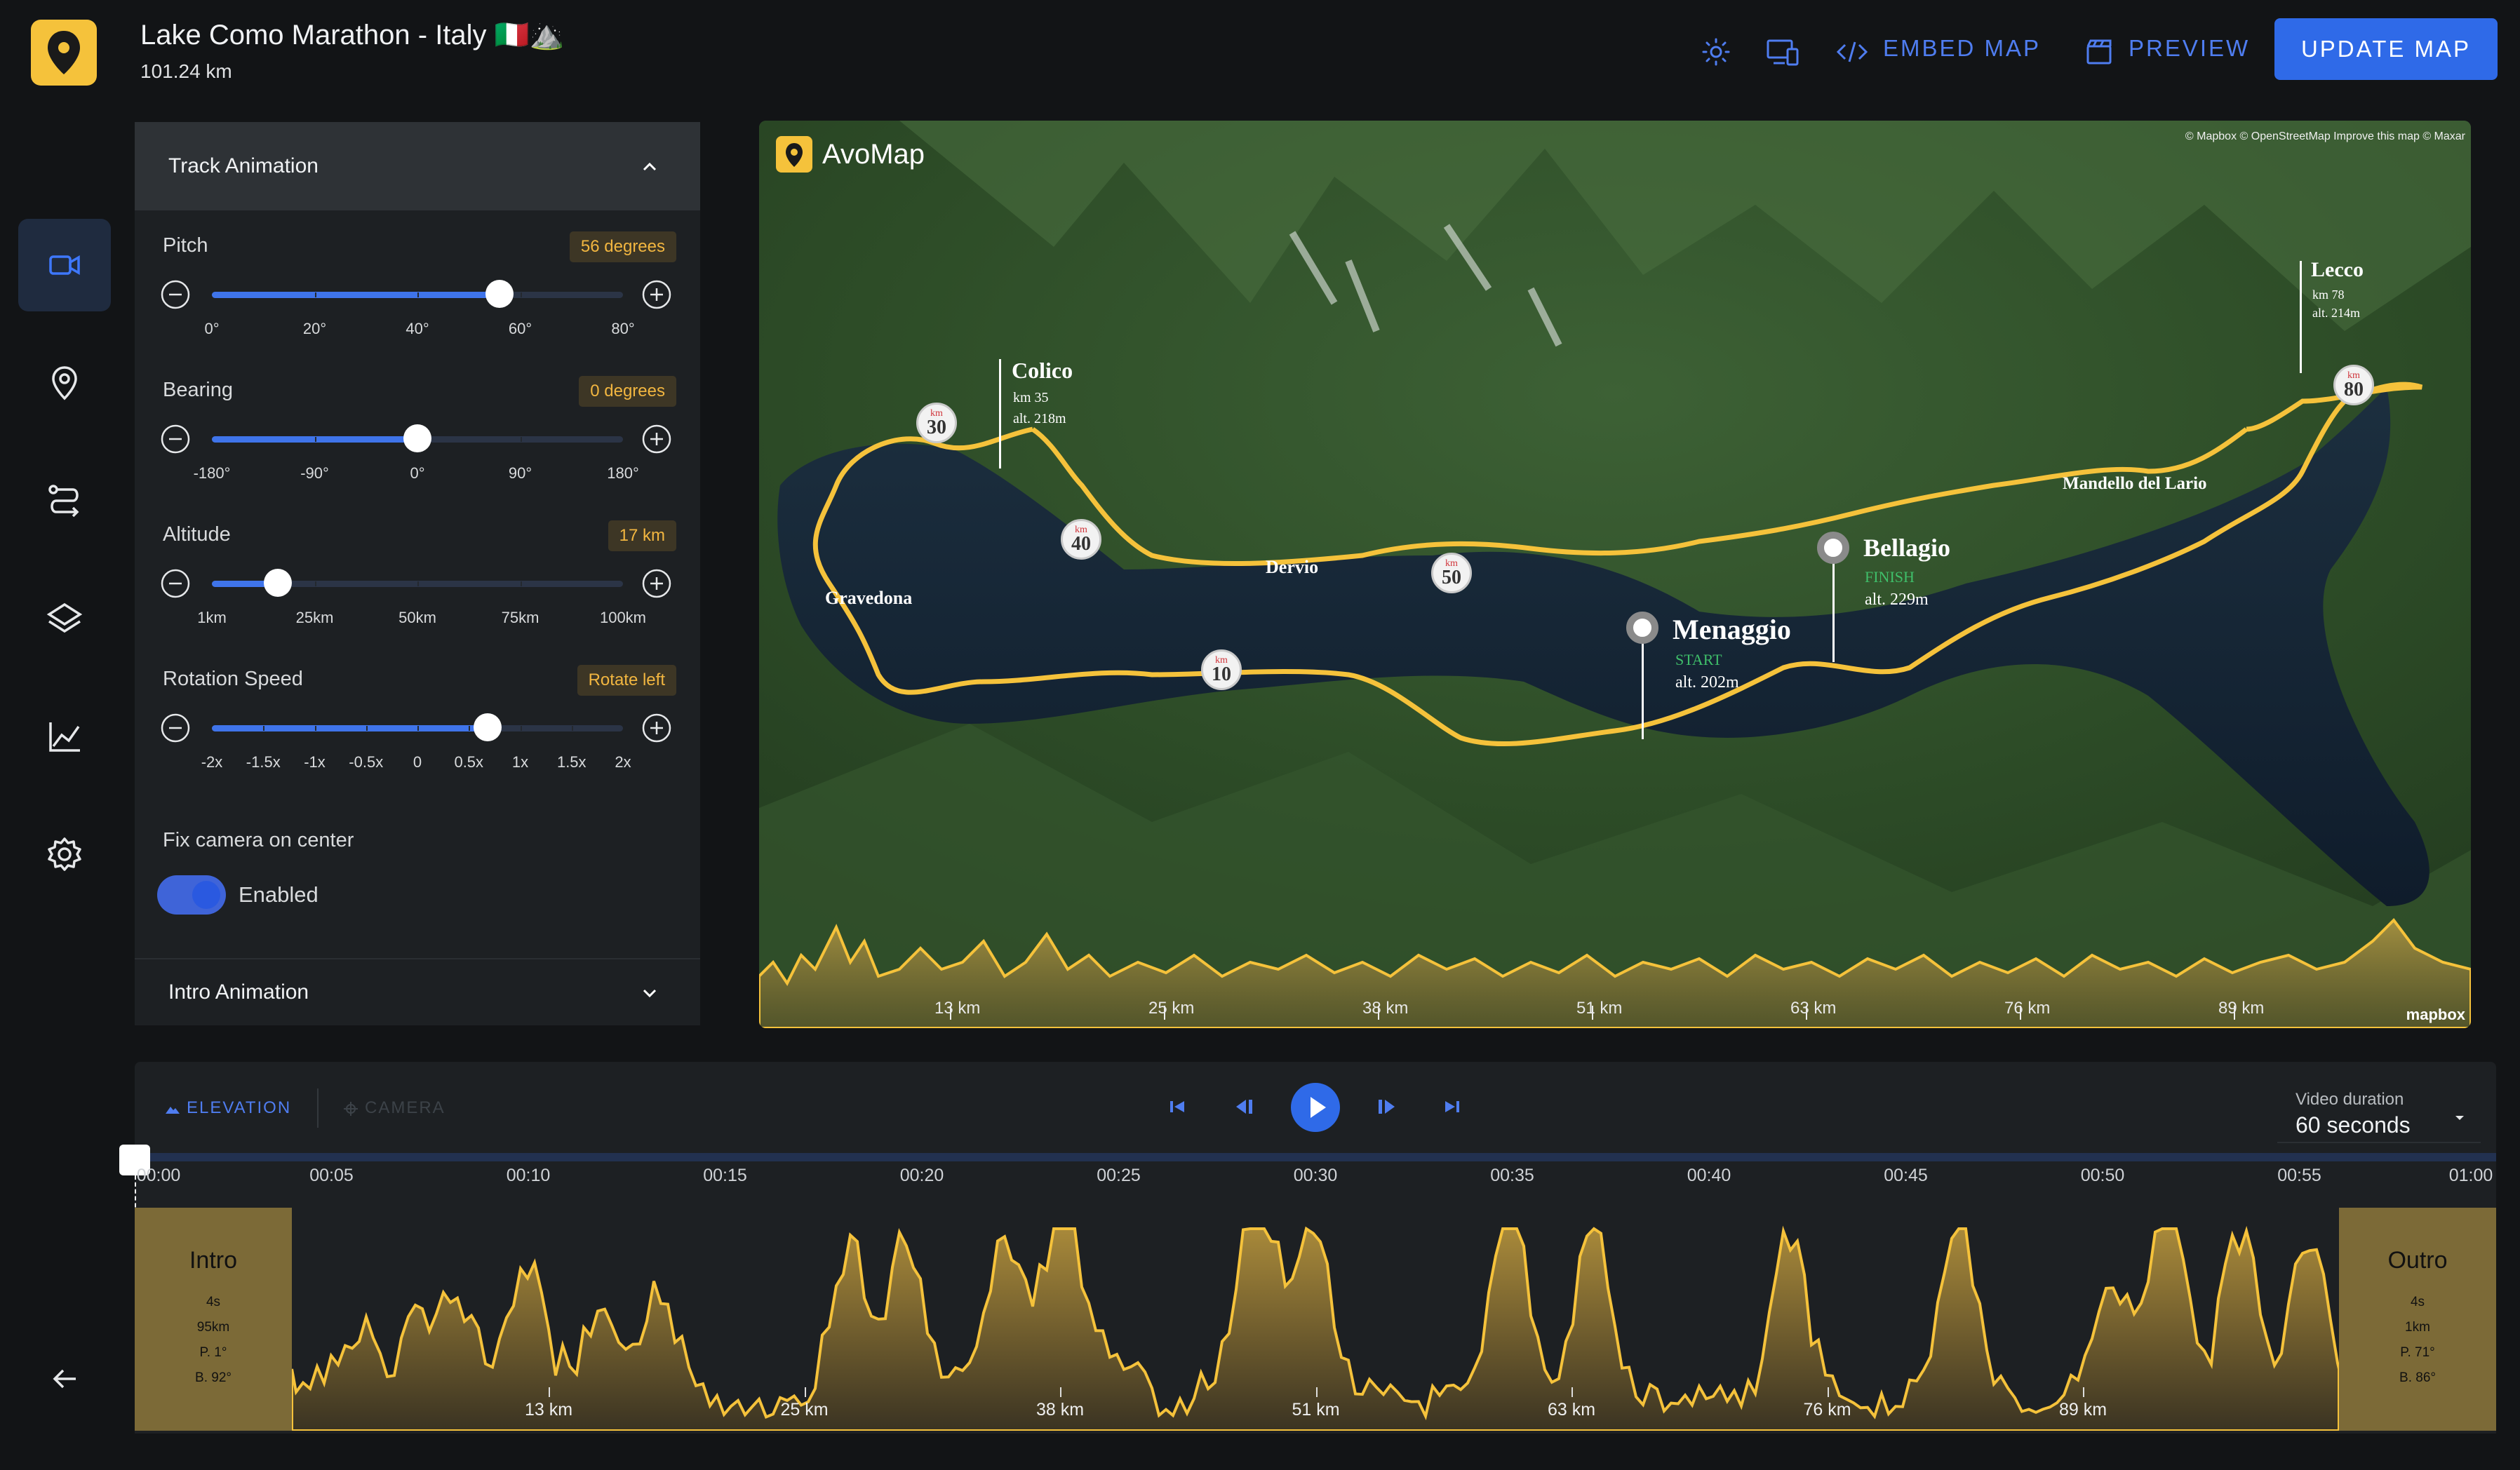  I want to click on bellagio-pin, so click(1833, 548).